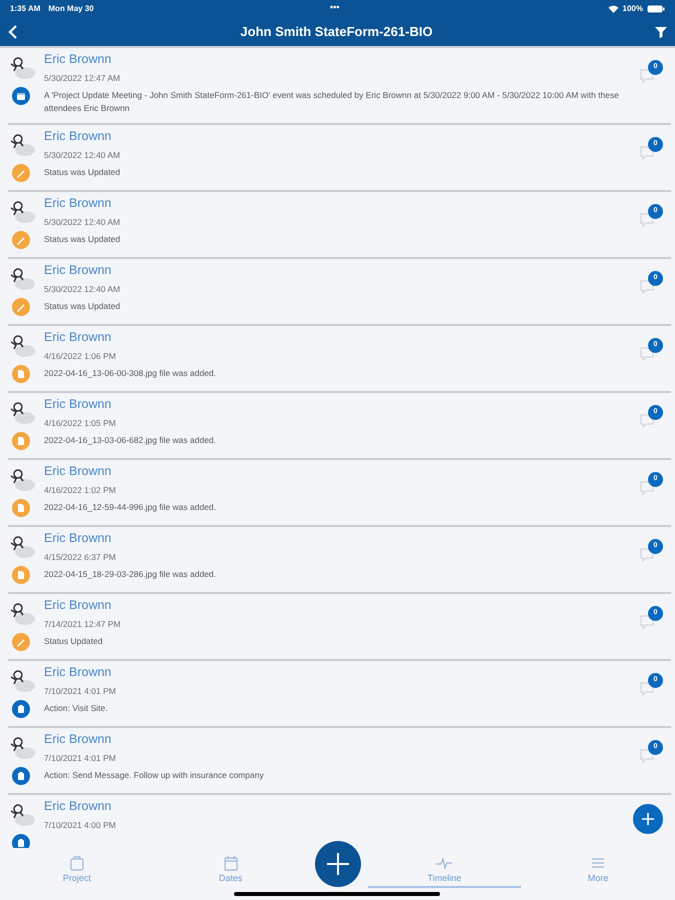 This screenshot has width=675, height=900. I want to click on timestamp: 5/30/2022 12:47 AM, so click(82, 78).